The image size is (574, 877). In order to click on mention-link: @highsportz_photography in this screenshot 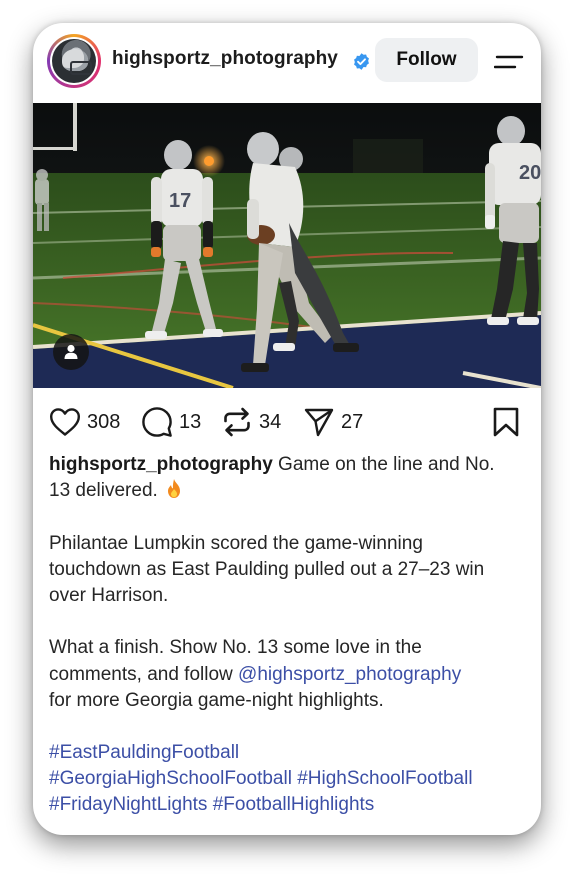, I will do `click(349, 674)`.